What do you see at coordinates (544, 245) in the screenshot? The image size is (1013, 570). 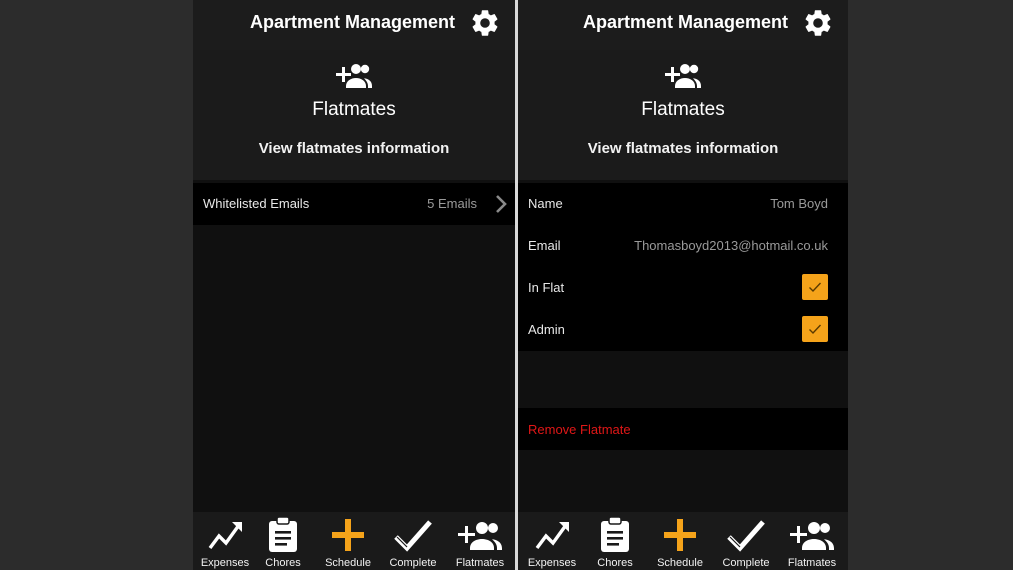 I see `email-label: Email` at bounding box center [544, 245].